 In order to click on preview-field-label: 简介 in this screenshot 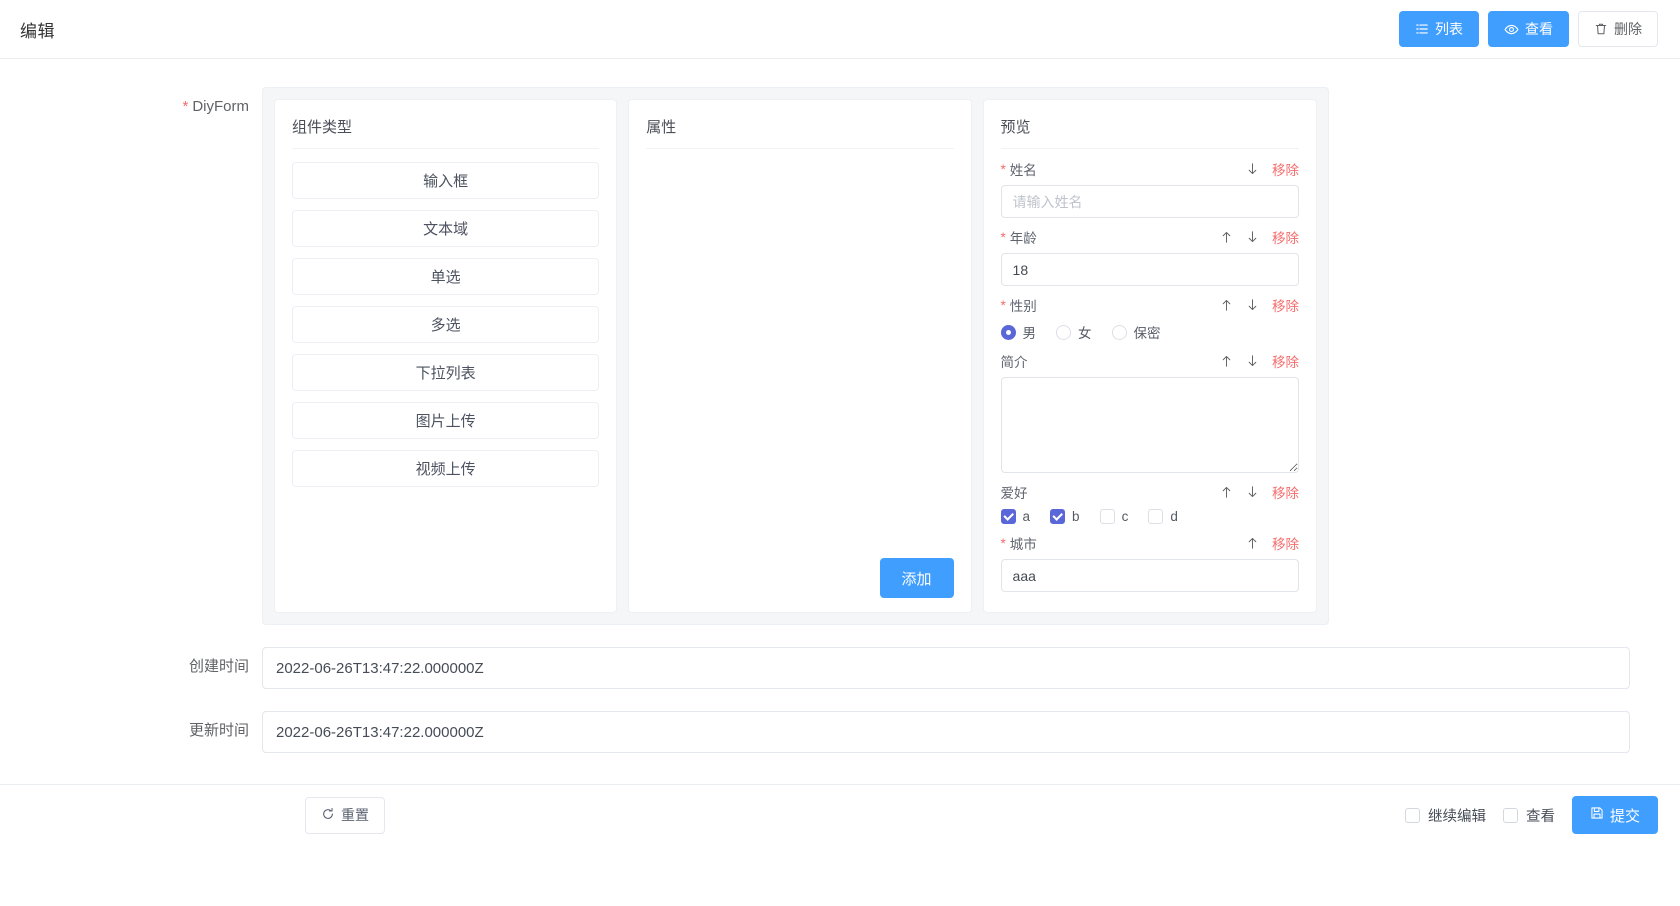, I will do `click(1014, 361)`.